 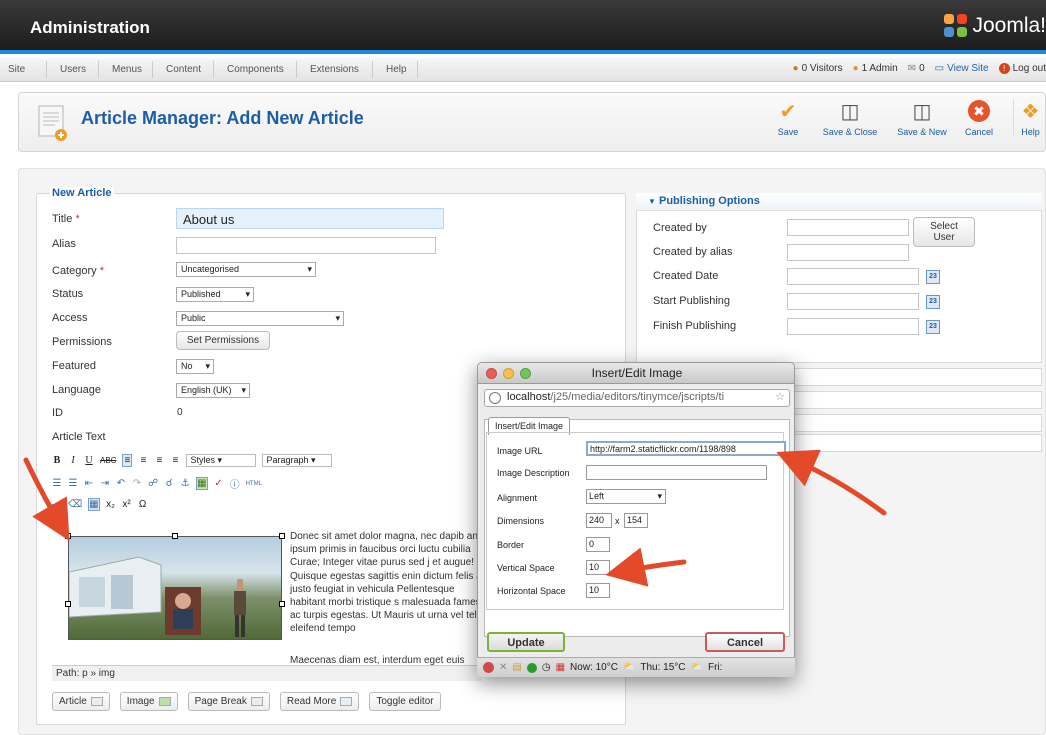 What do you see at coordinates (780, 396) in the screenshot?
I see `star-icon: ☆` at bounding box center [780, 396].